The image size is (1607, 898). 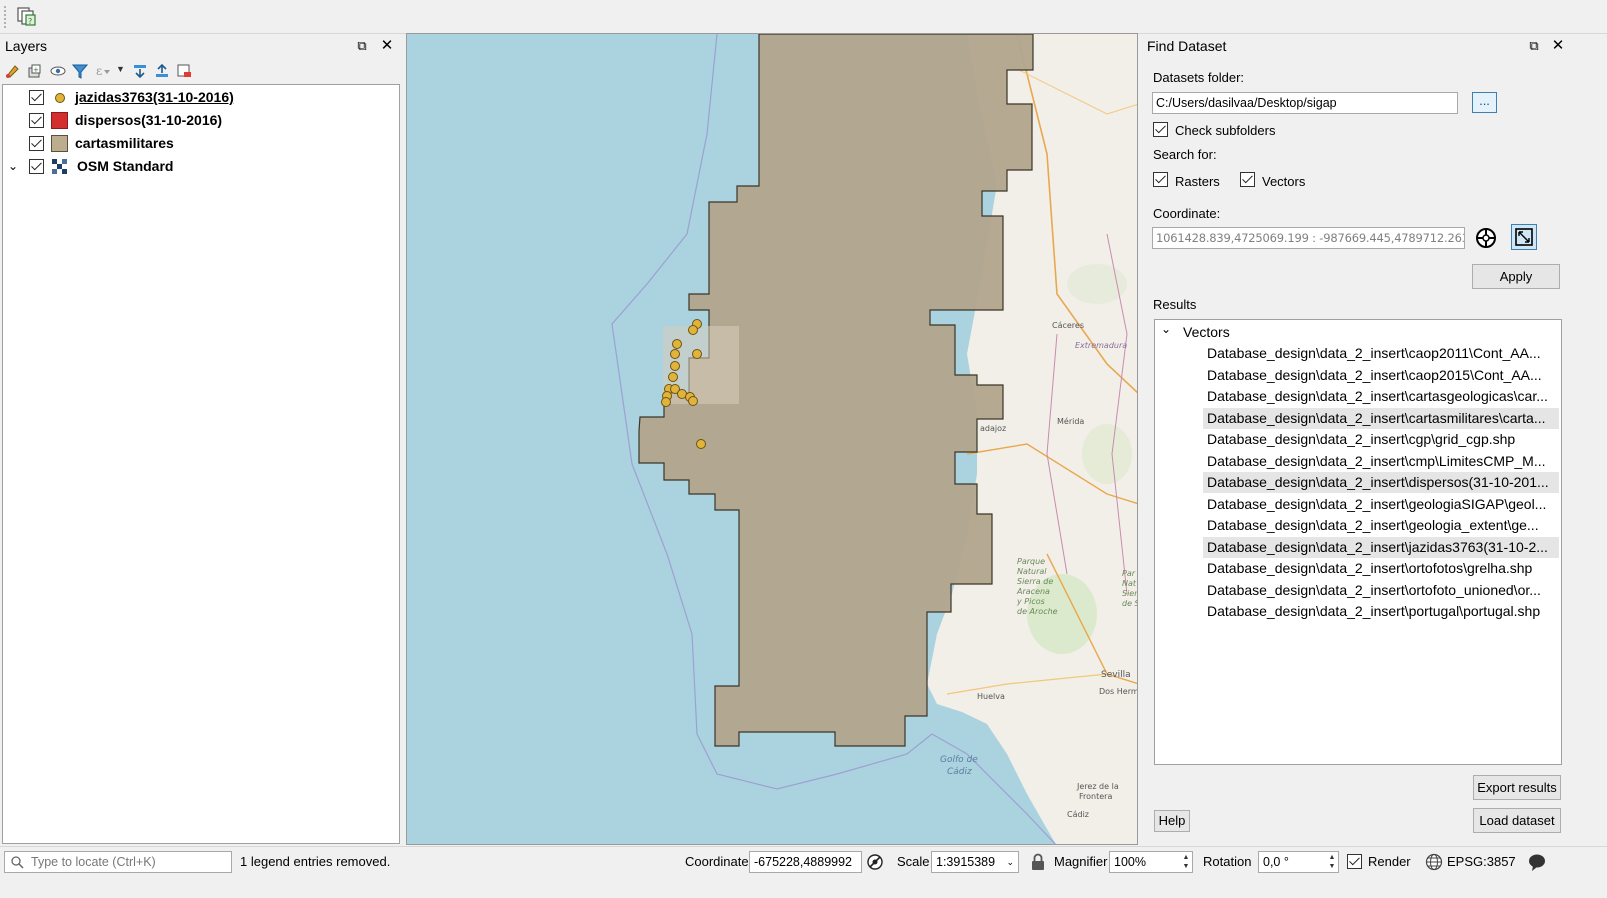 What do you see at coordinates (1434, 862) in the screenshot?
I see `globe-icon` at bounding box center [1434, 862].